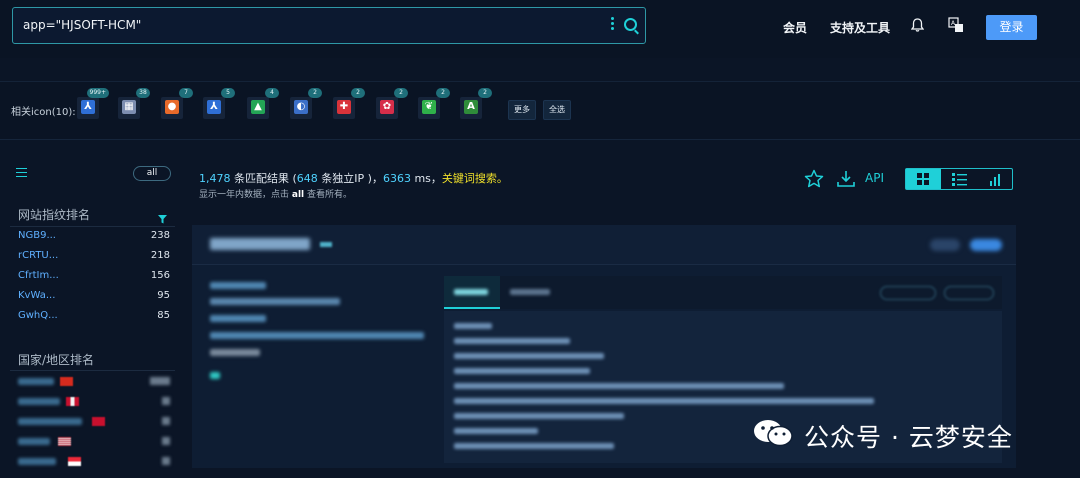 Image resolution: width=1080 pixels, height=478 pixels. I want to click on result-count: 1,478, so click(215, 178).